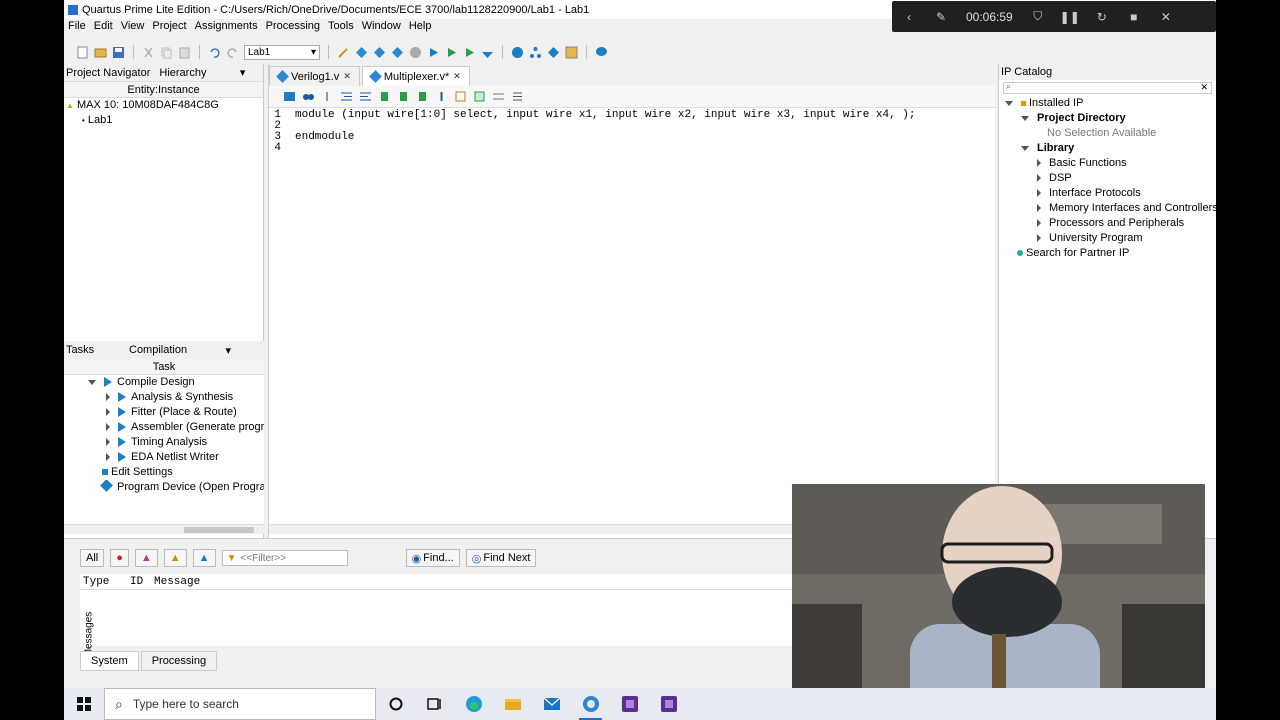  Describe the element at coordinates (498, 96) in the screenshot. I see `line-numbers-icon` at that location.